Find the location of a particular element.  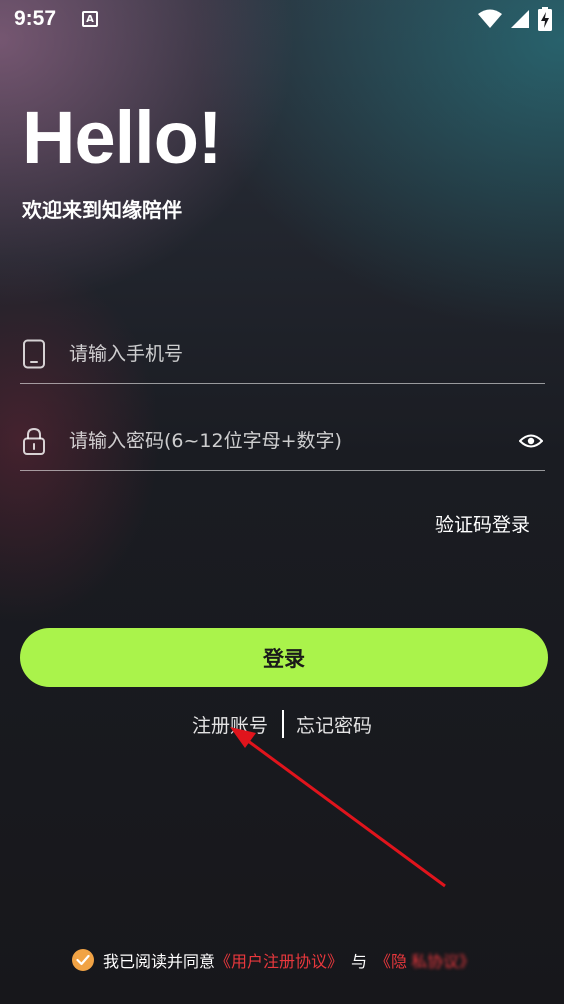

links-divider is located at coordinates (283, 724).